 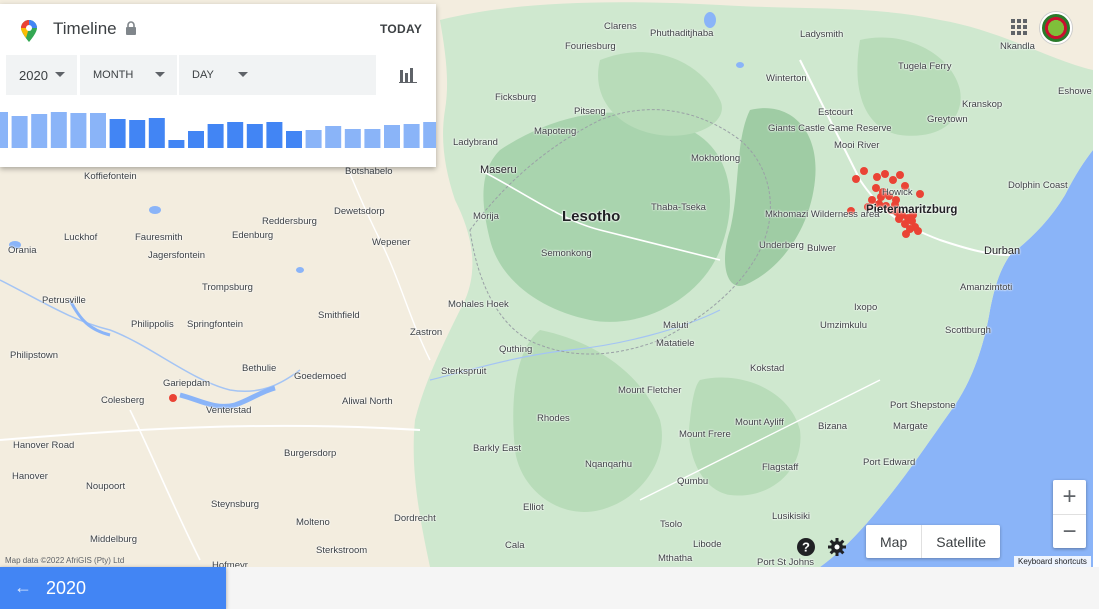 What do you see at coordinates (29, 31) in the screenshot?
I see `map-pin-icon` at bounding box center [29, 31].